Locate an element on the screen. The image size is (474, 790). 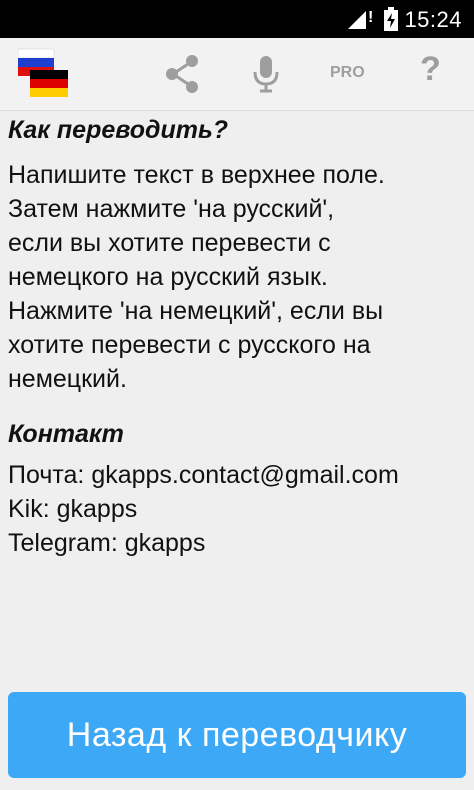
contact-heading: Контакт is located at coordinates (66, 434).